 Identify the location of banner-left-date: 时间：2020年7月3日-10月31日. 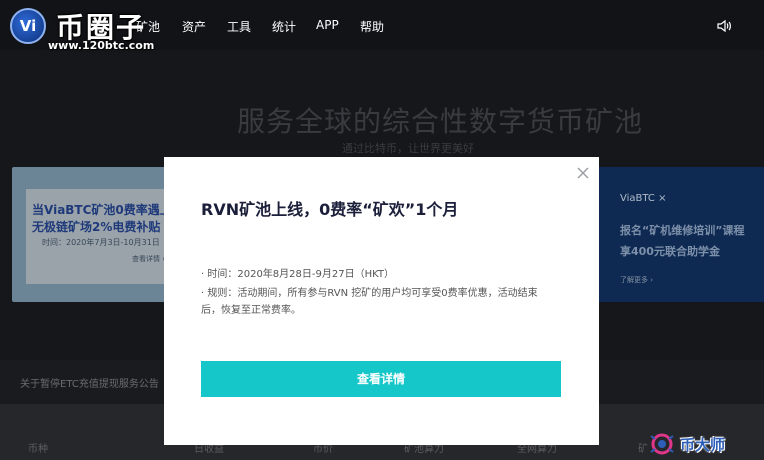
(101, 242).